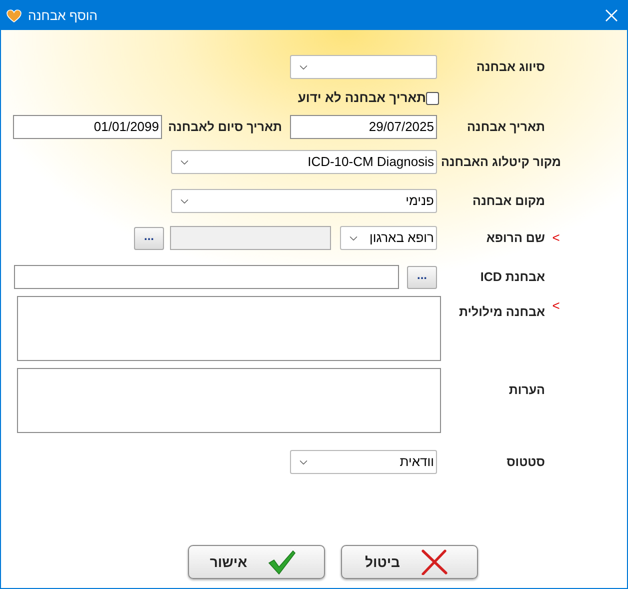 This screenshot has width=628, height=589. I want to click on checkbox, so click(432, 98).